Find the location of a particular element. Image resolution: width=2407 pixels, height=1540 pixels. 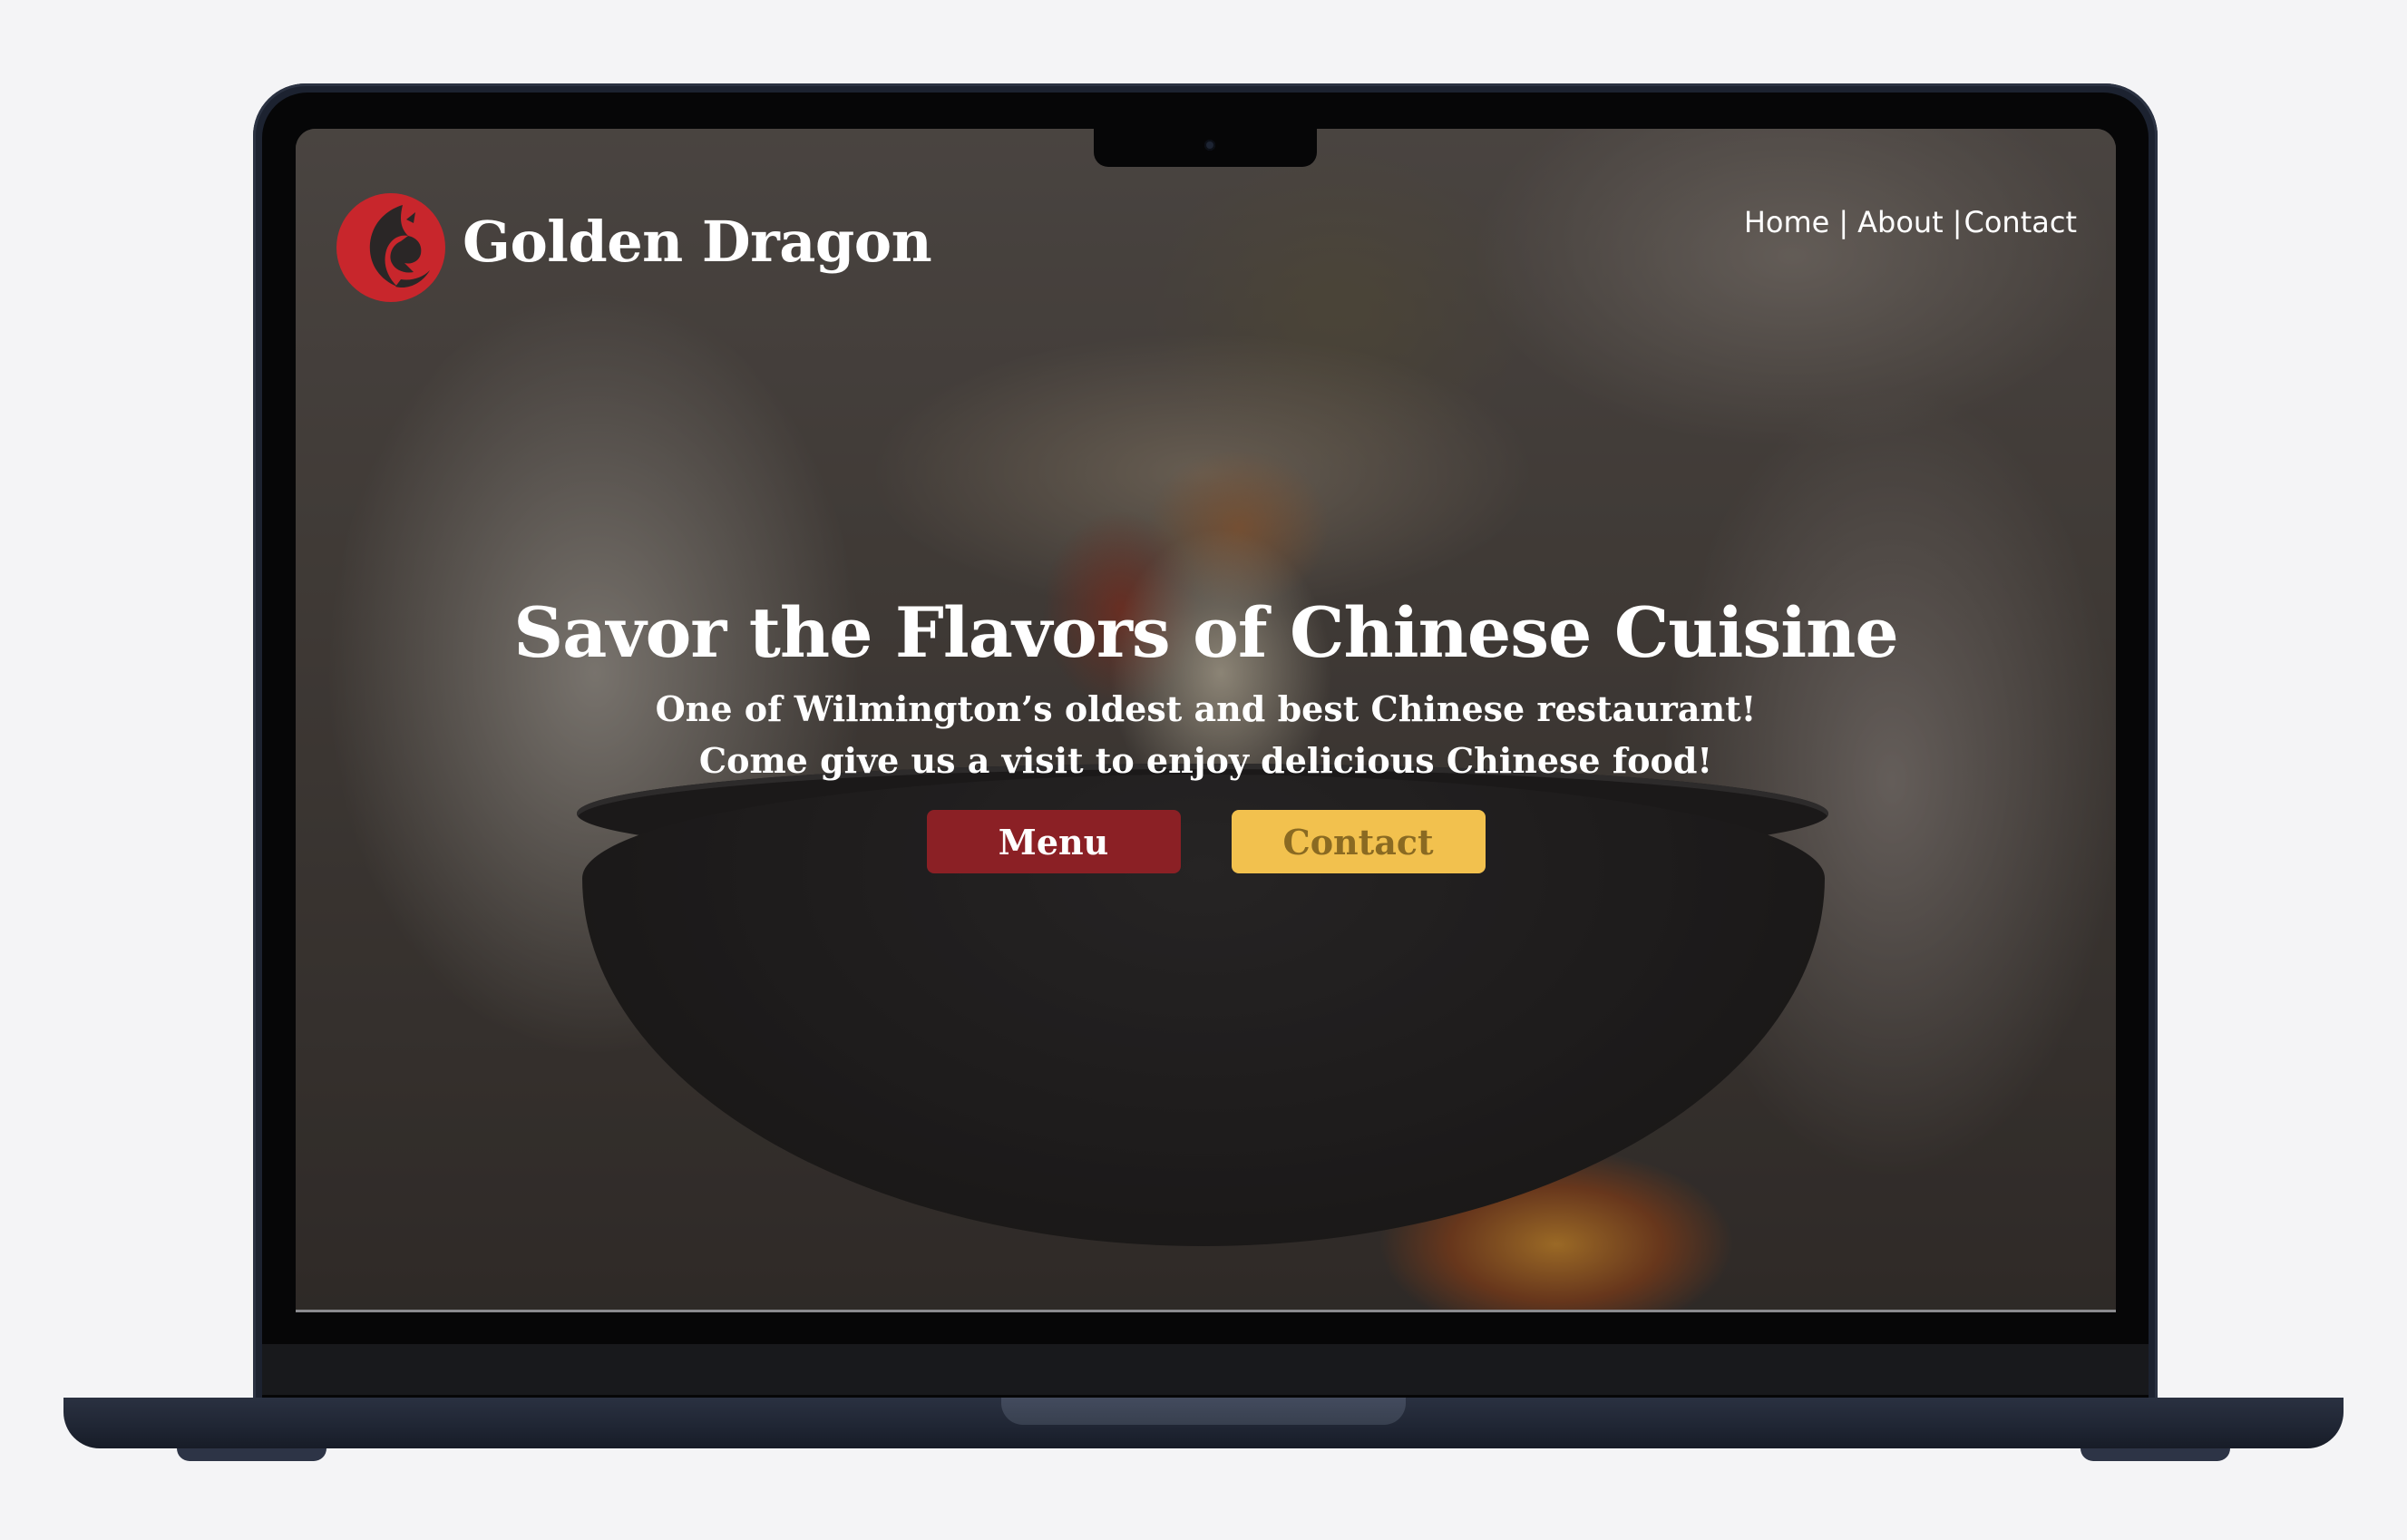

nav-link-about: About is located at coordinates (1900, 222).